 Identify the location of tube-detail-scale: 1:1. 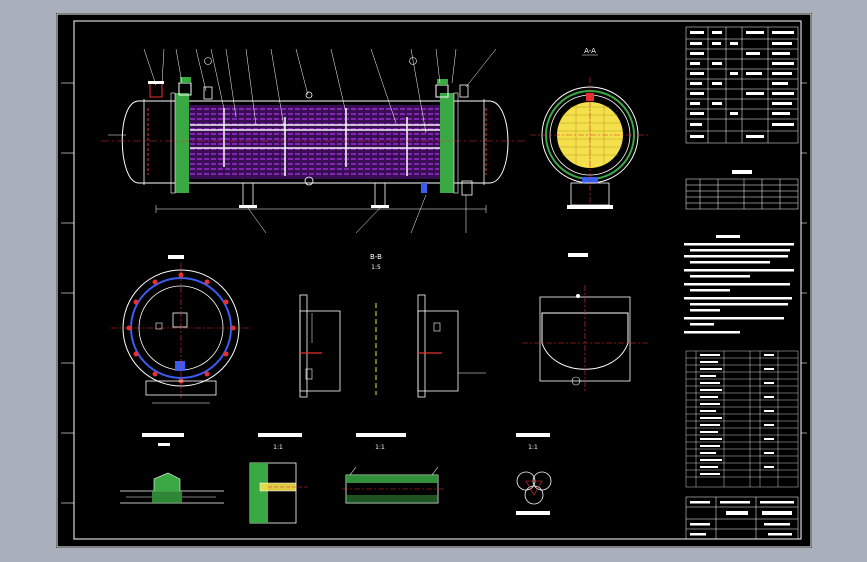
(278, 447).